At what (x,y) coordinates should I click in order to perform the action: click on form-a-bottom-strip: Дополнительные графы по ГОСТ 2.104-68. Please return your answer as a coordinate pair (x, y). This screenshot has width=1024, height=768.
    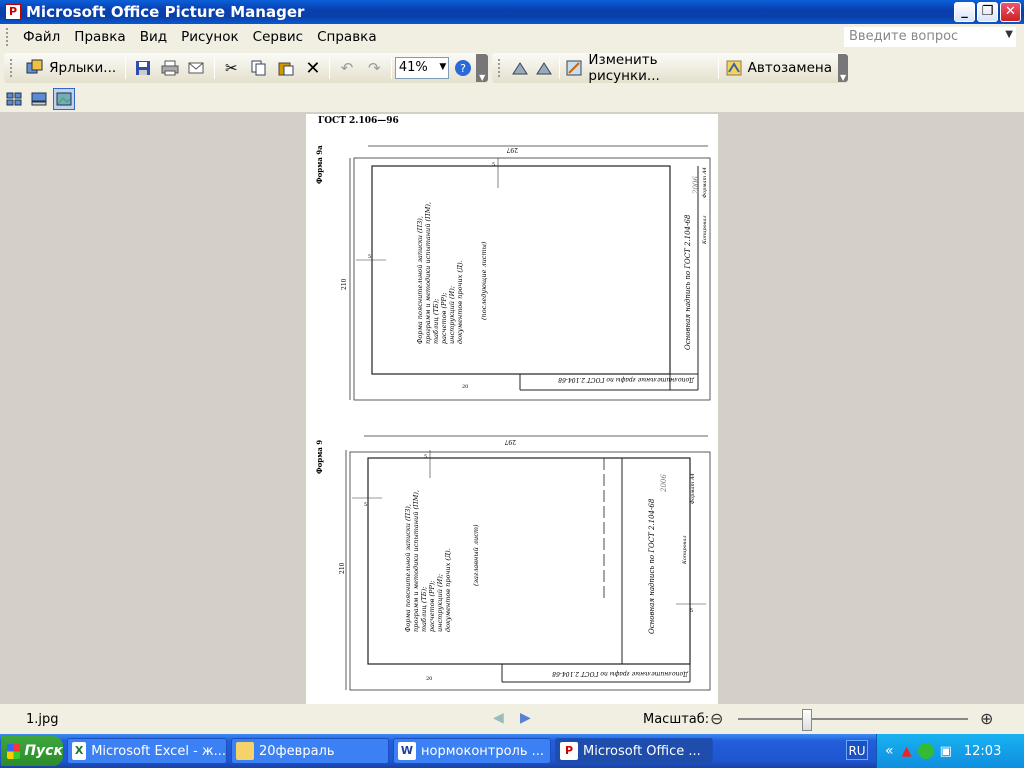
    Looking at the image, I should click on (626, 379).